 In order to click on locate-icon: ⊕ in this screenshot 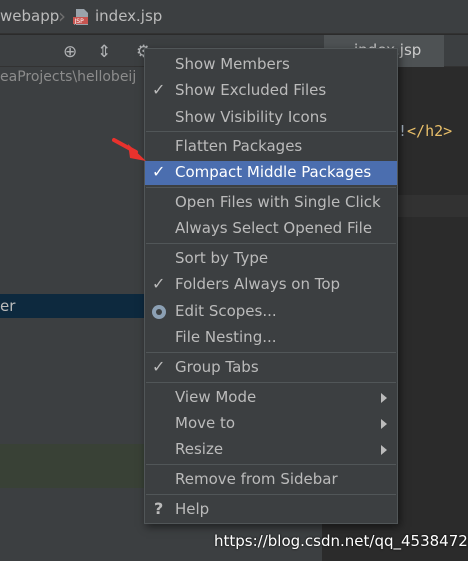, I will do `click(70, 52)`.